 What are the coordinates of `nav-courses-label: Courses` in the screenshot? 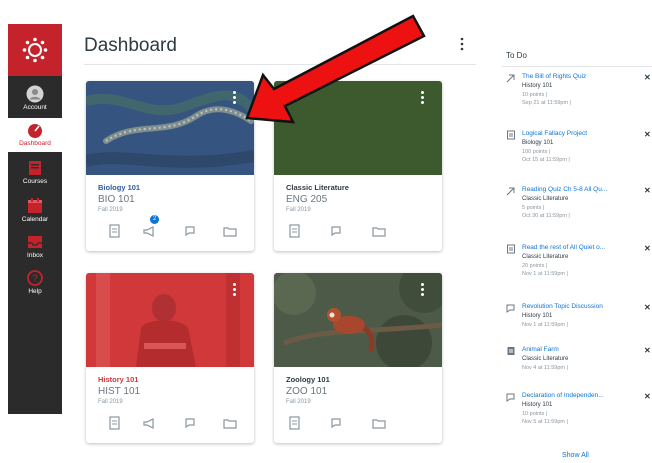 It's located at (35, 181).